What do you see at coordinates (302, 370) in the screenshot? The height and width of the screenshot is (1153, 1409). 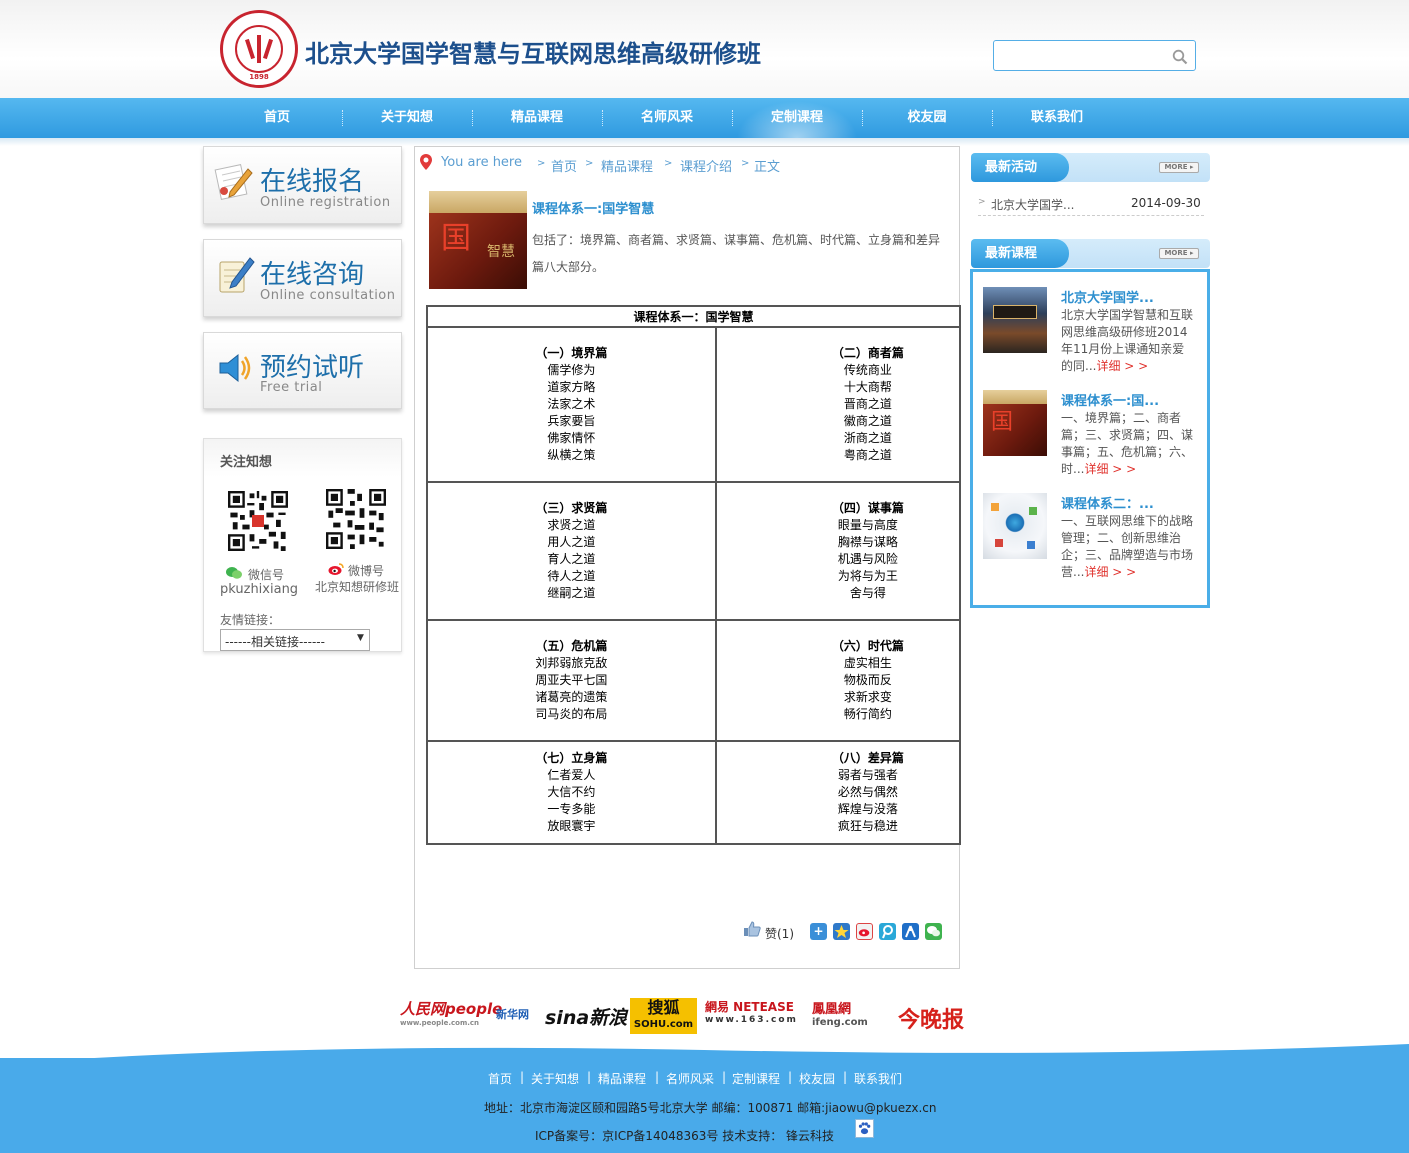 I see `free-trial-button: 预约试听 Free trial` at bounding box center [302, 370].